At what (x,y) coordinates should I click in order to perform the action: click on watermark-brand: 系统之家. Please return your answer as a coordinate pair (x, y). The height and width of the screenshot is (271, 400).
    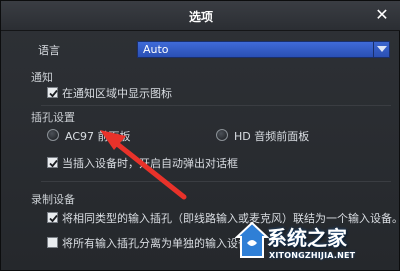
    Looking at the image, I should click on (307, 238).